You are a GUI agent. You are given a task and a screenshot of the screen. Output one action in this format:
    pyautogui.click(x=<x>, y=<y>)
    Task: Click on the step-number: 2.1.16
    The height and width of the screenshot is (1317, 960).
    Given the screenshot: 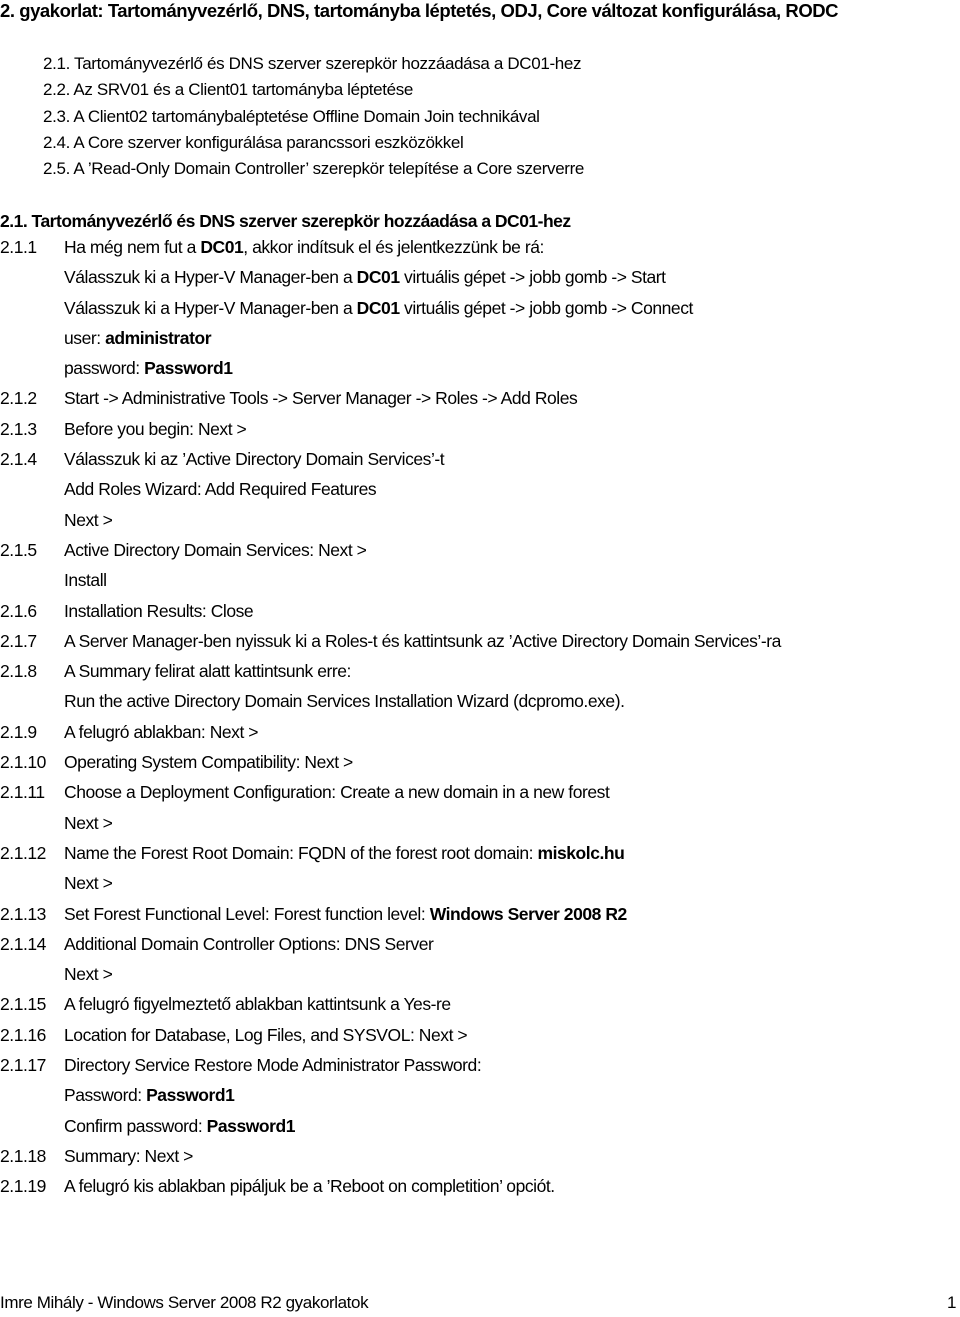 What is the action you would take?
    pyautogui.click(x=23, y=1034)
    